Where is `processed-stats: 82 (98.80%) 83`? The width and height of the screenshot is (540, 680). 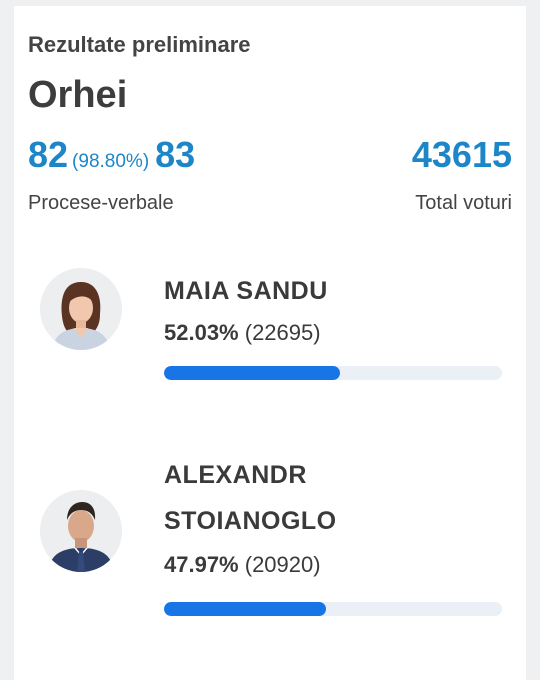
processed-stats: 82 (98.80%) 83 is located at coordinates (111, 155).